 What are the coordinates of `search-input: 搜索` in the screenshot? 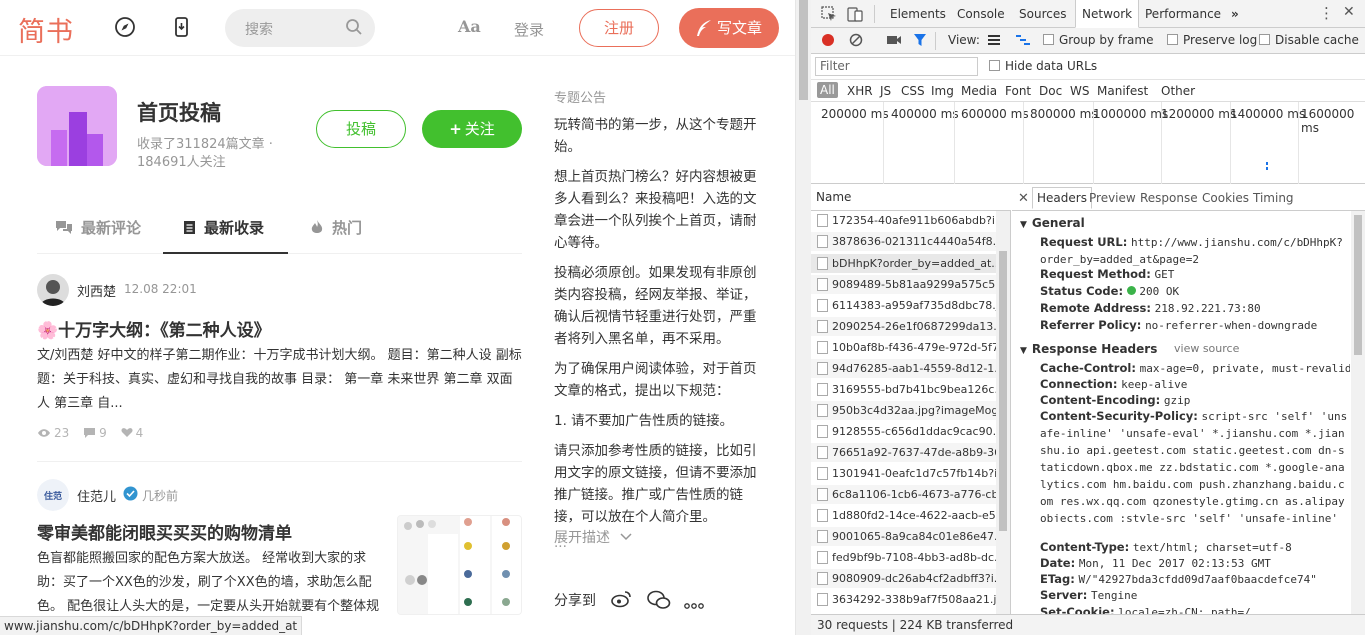 It's located at (259, 29).